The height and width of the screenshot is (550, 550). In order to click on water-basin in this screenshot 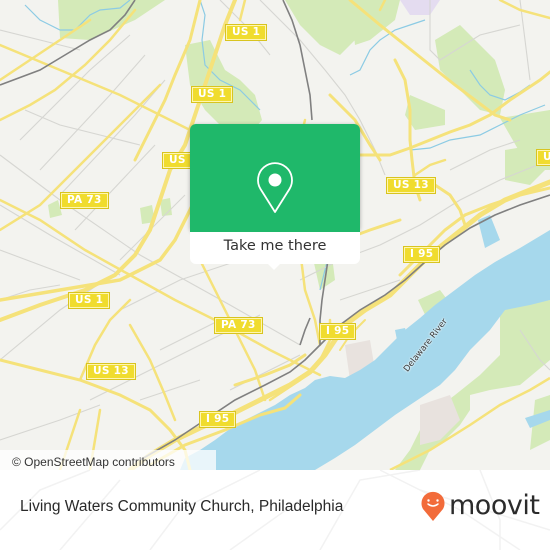, I will do `click(489, 231)`.